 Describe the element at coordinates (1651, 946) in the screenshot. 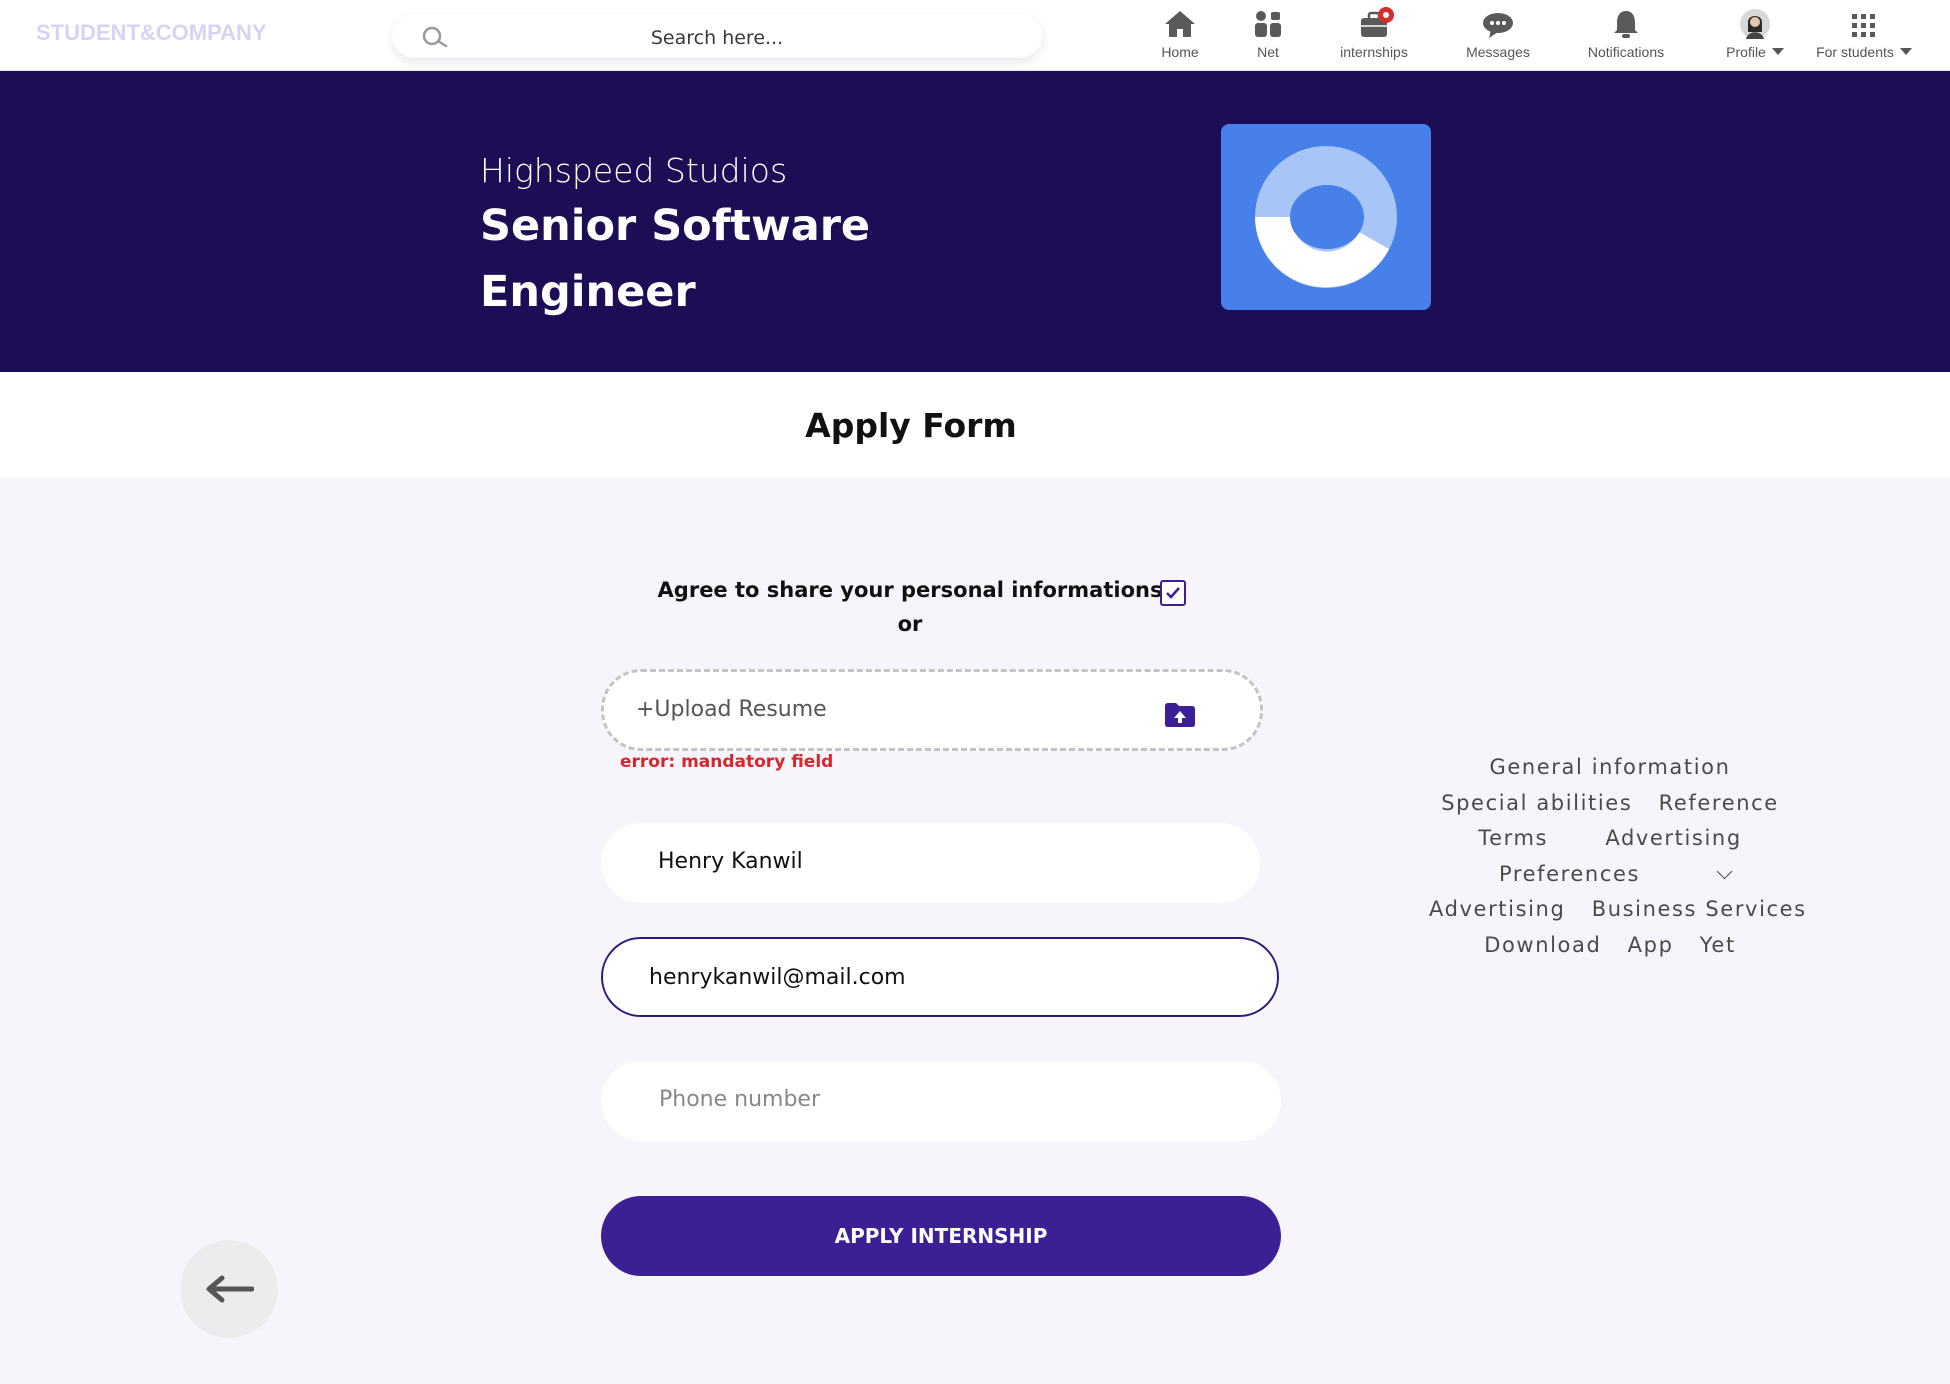

I see `link-app: App` at that location.